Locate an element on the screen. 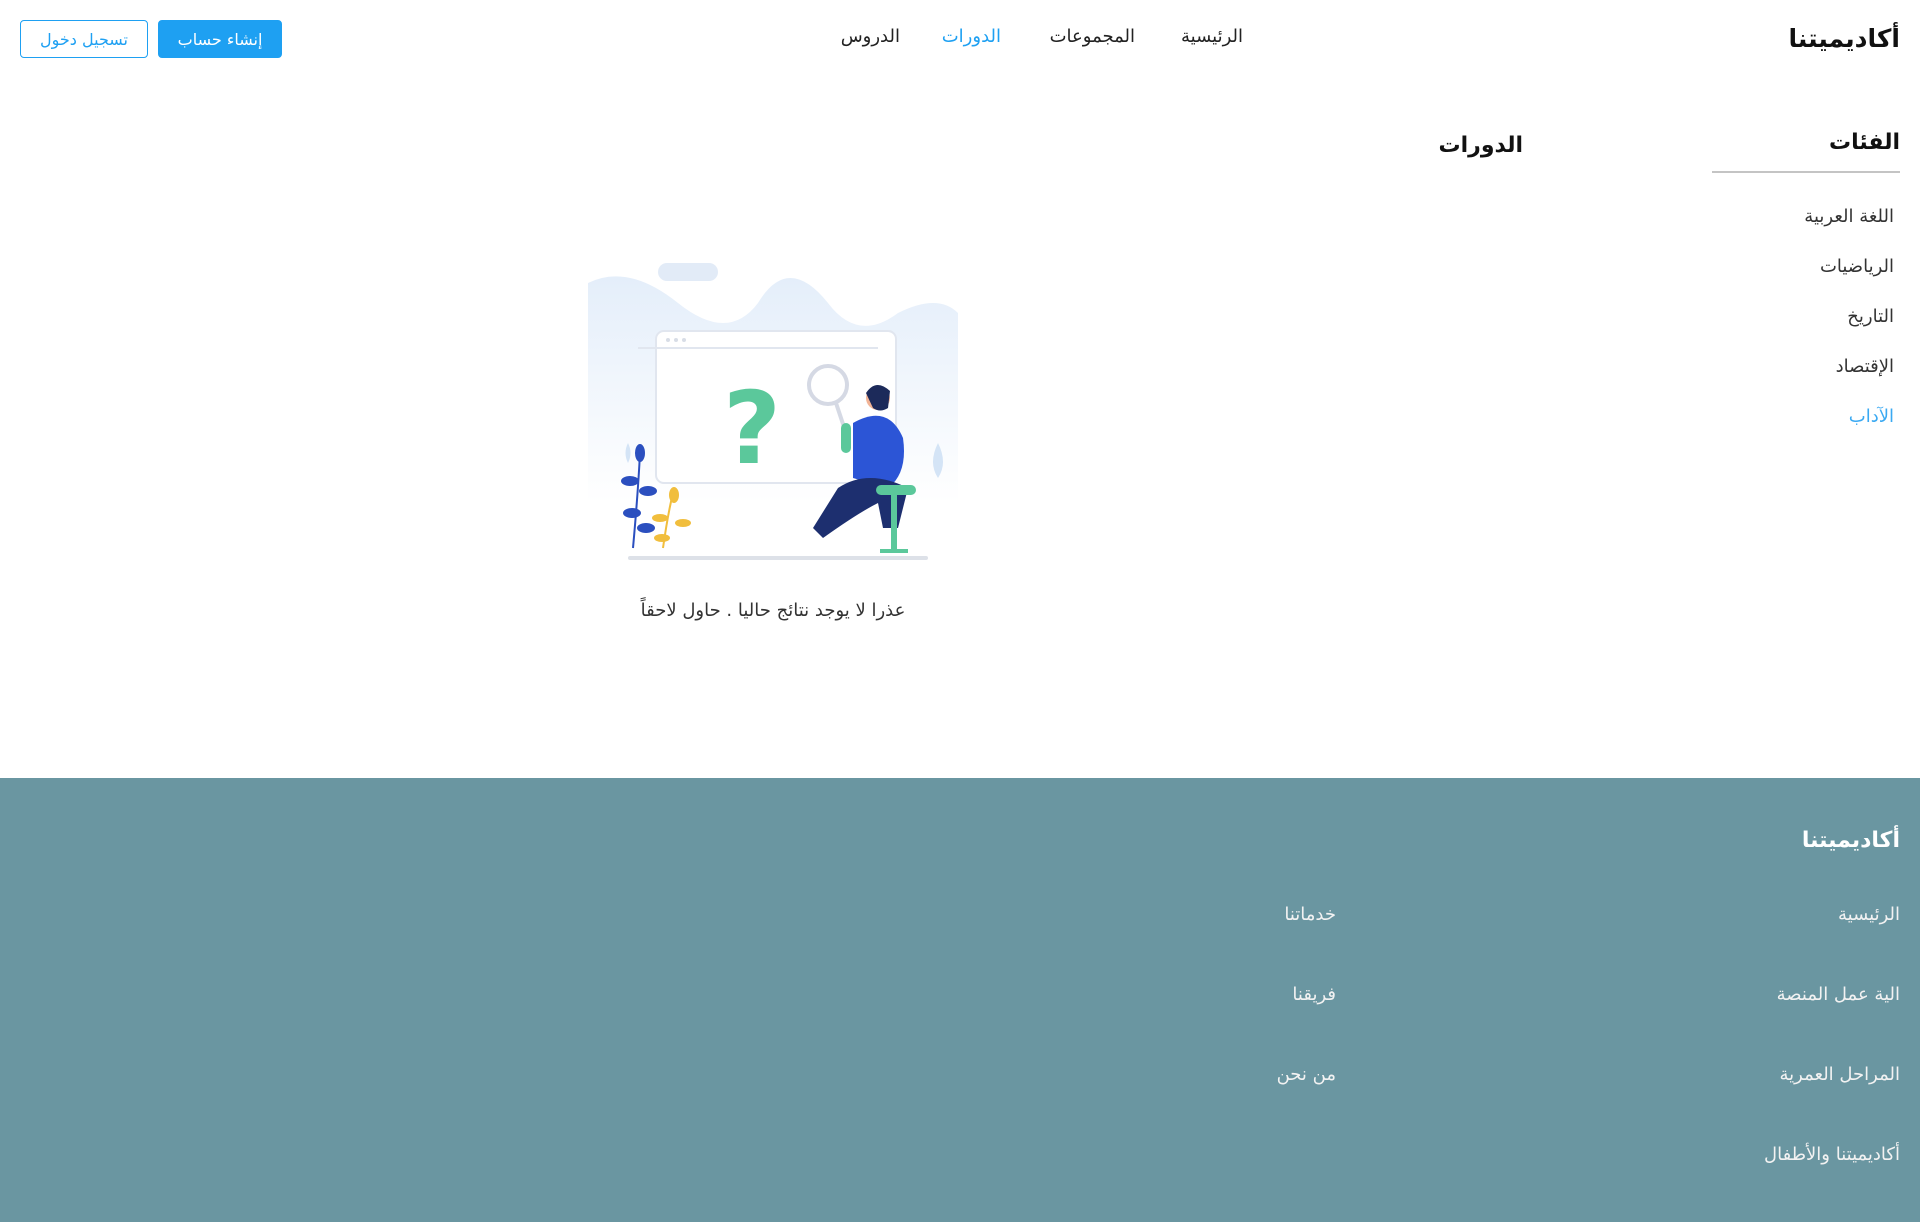  courses-title: الدورات is located at coordinates (1481, 145).